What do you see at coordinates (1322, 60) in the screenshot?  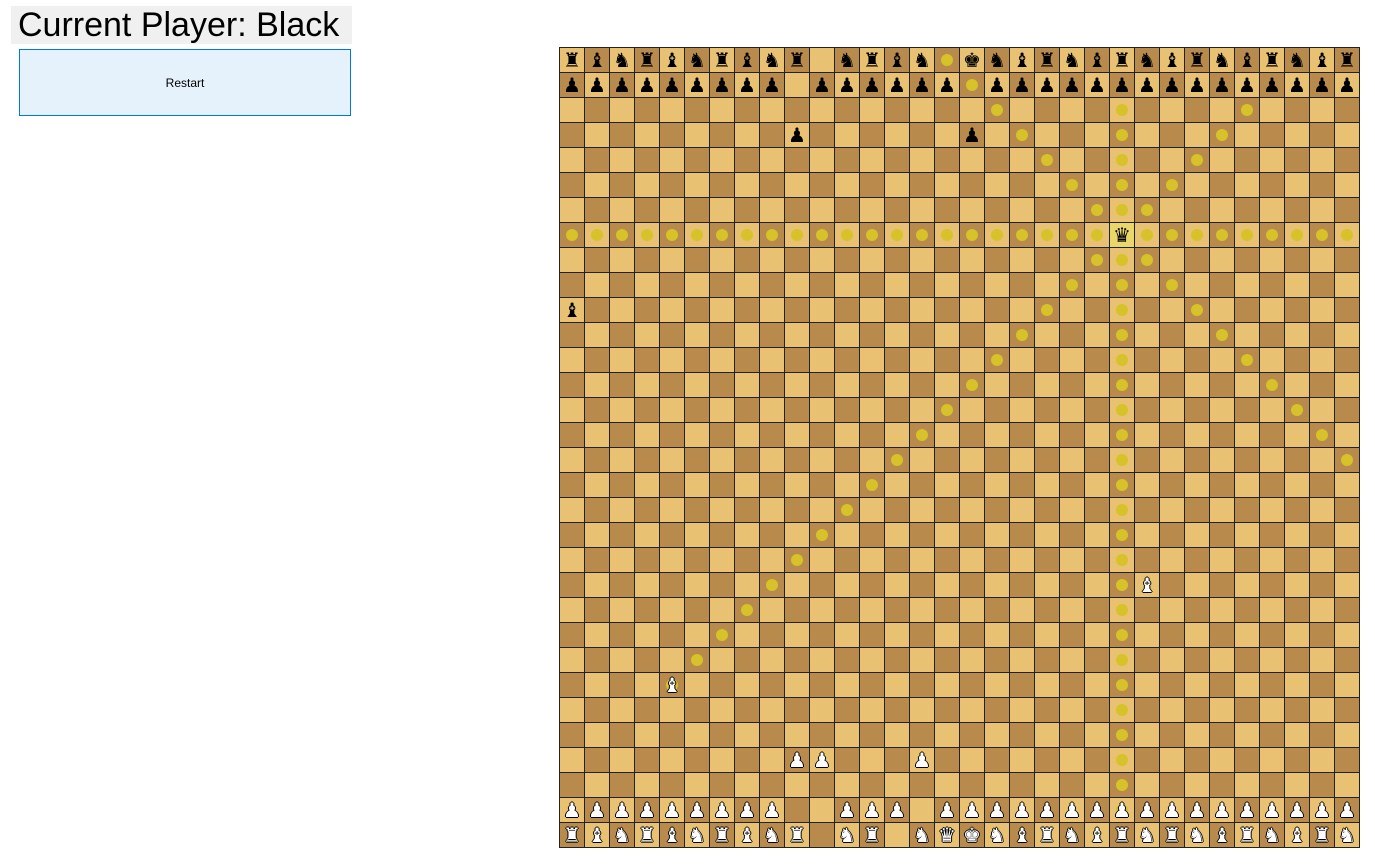 I see `black-bishop-piece: ♝` at bounding box center [1322, 60].